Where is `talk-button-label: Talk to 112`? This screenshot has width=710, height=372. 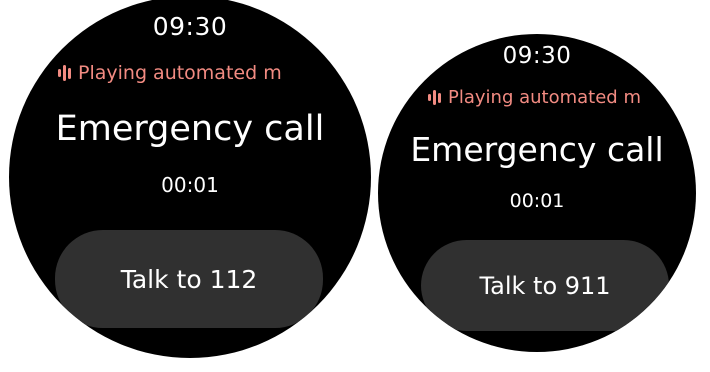 talk-button-label: Talk to 112 is located at coordinates (189, 279).